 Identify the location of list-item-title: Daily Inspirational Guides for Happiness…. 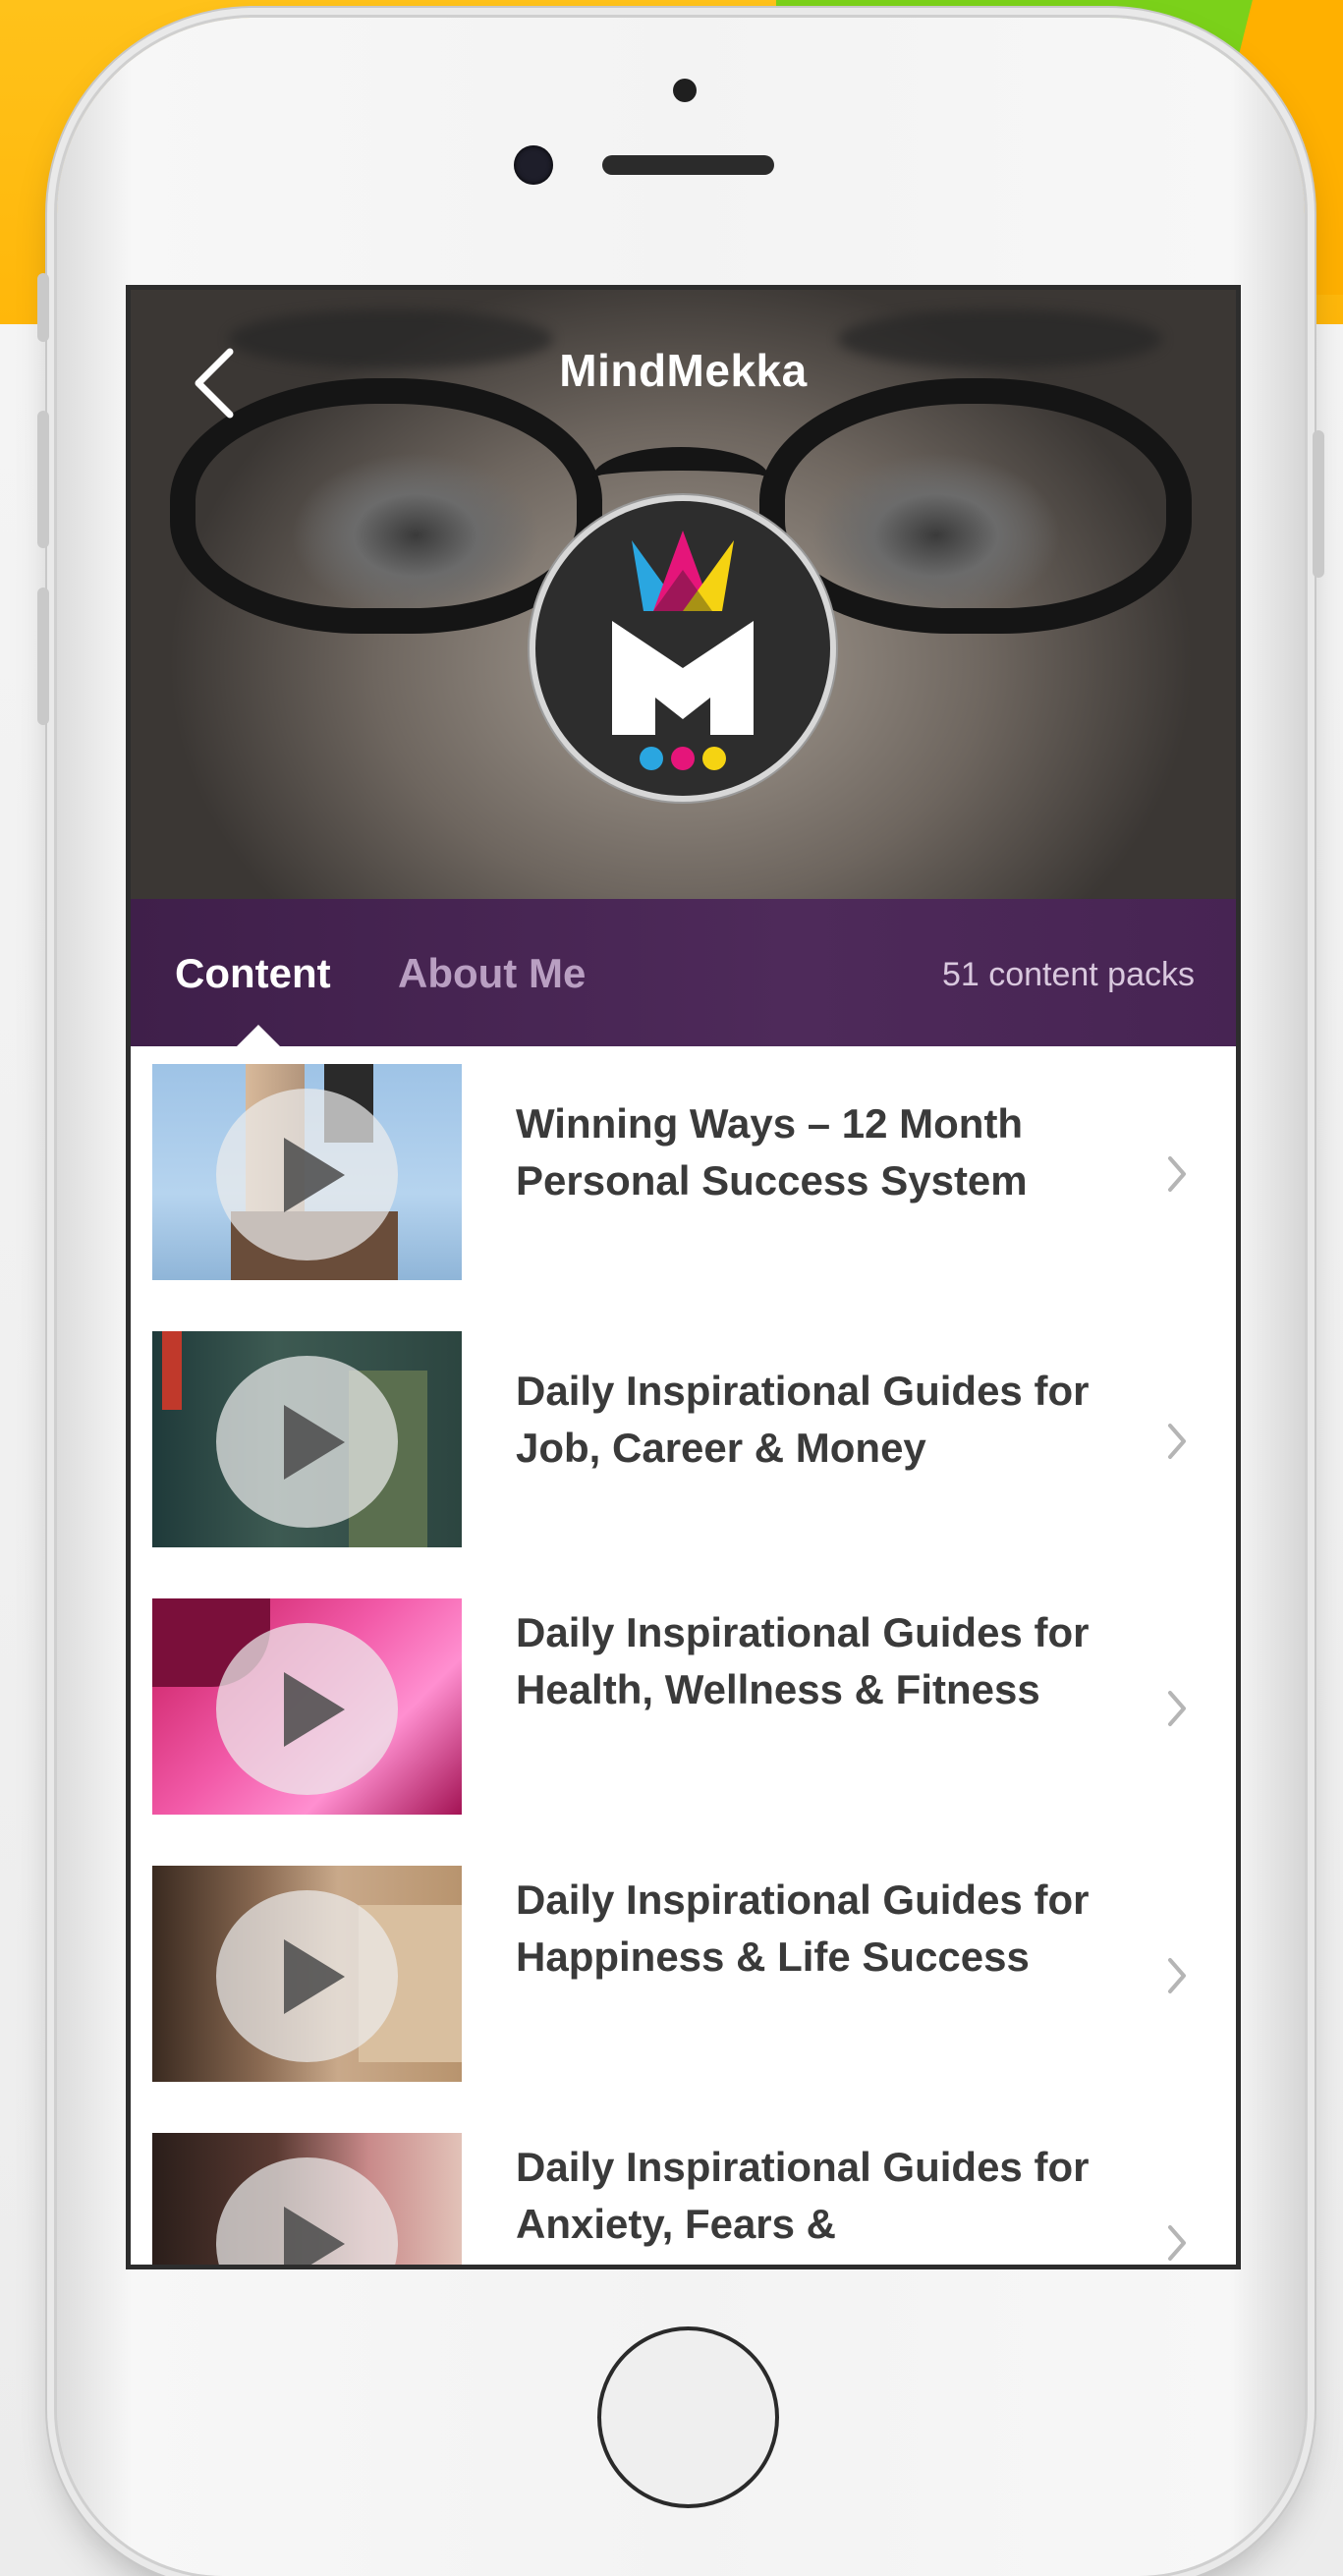
(803, 1928).